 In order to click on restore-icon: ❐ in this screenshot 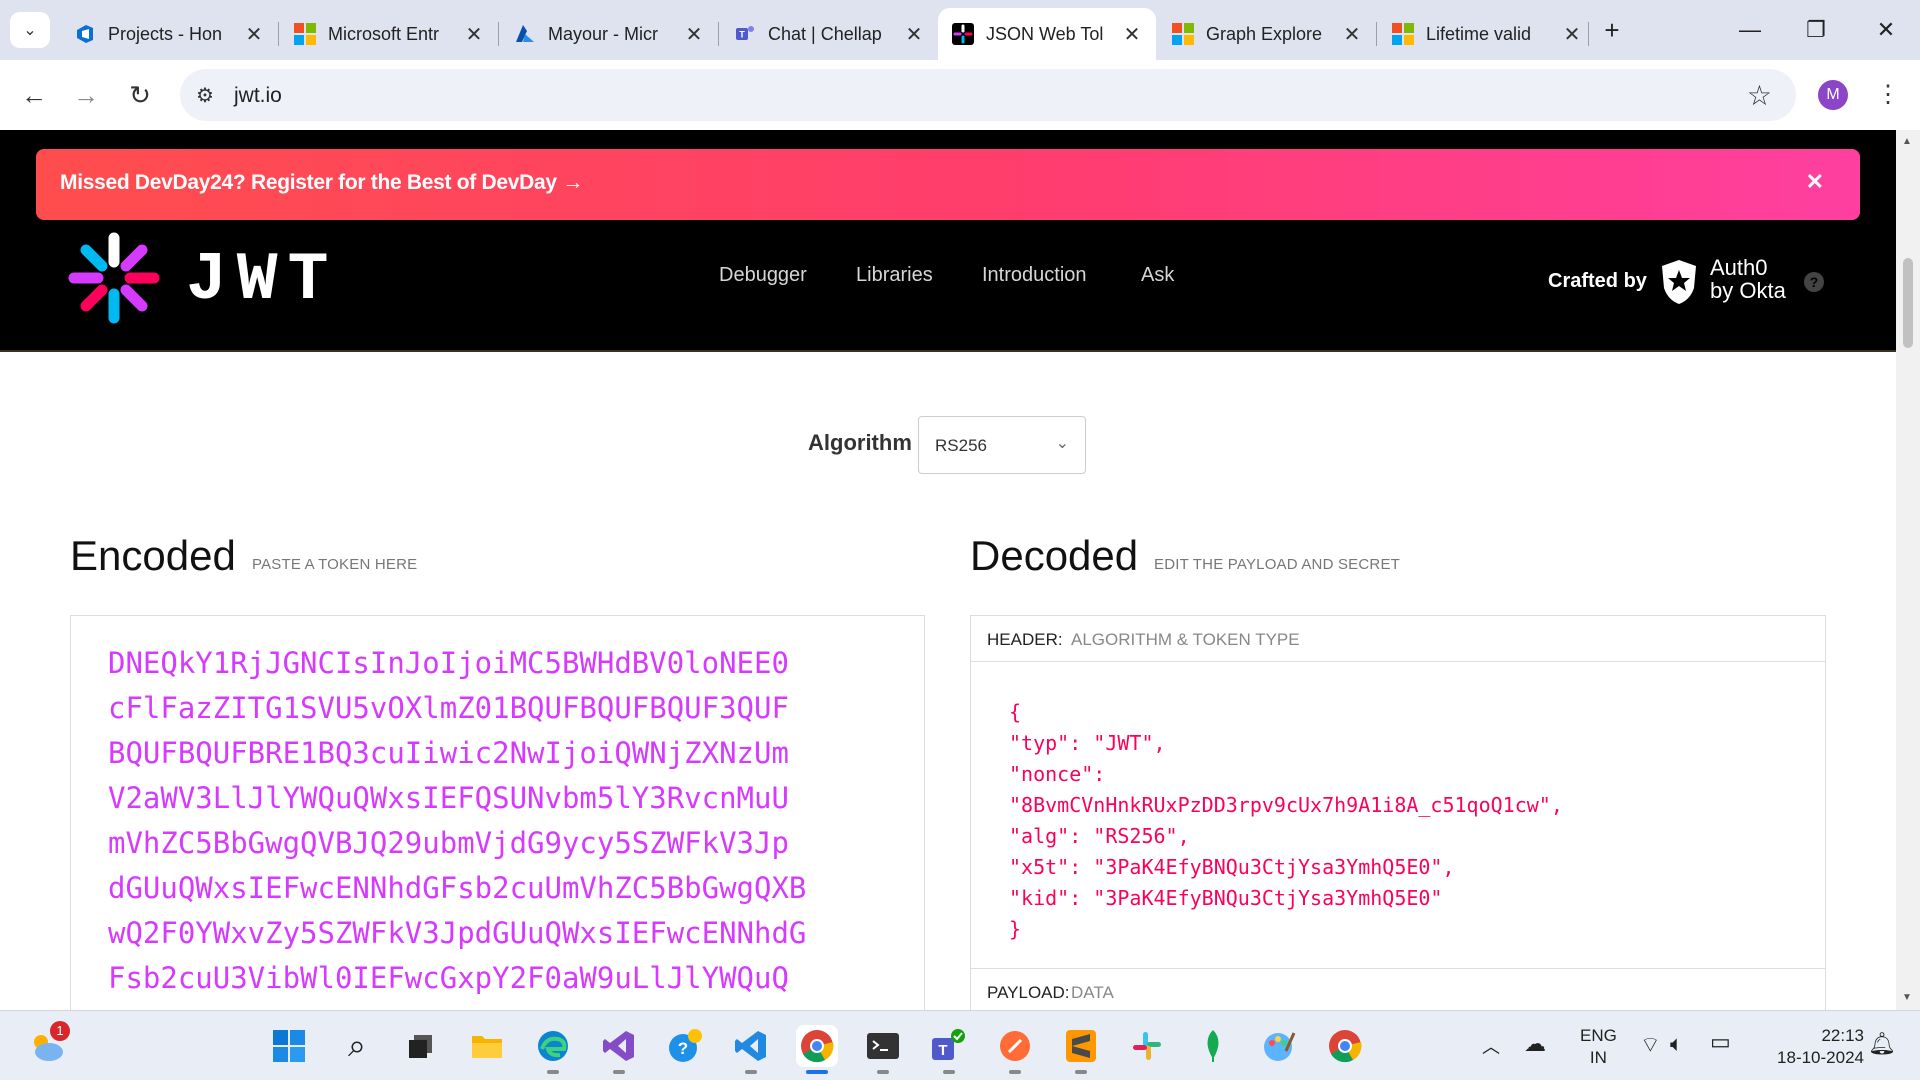, I will do `click(1816, 29)`.